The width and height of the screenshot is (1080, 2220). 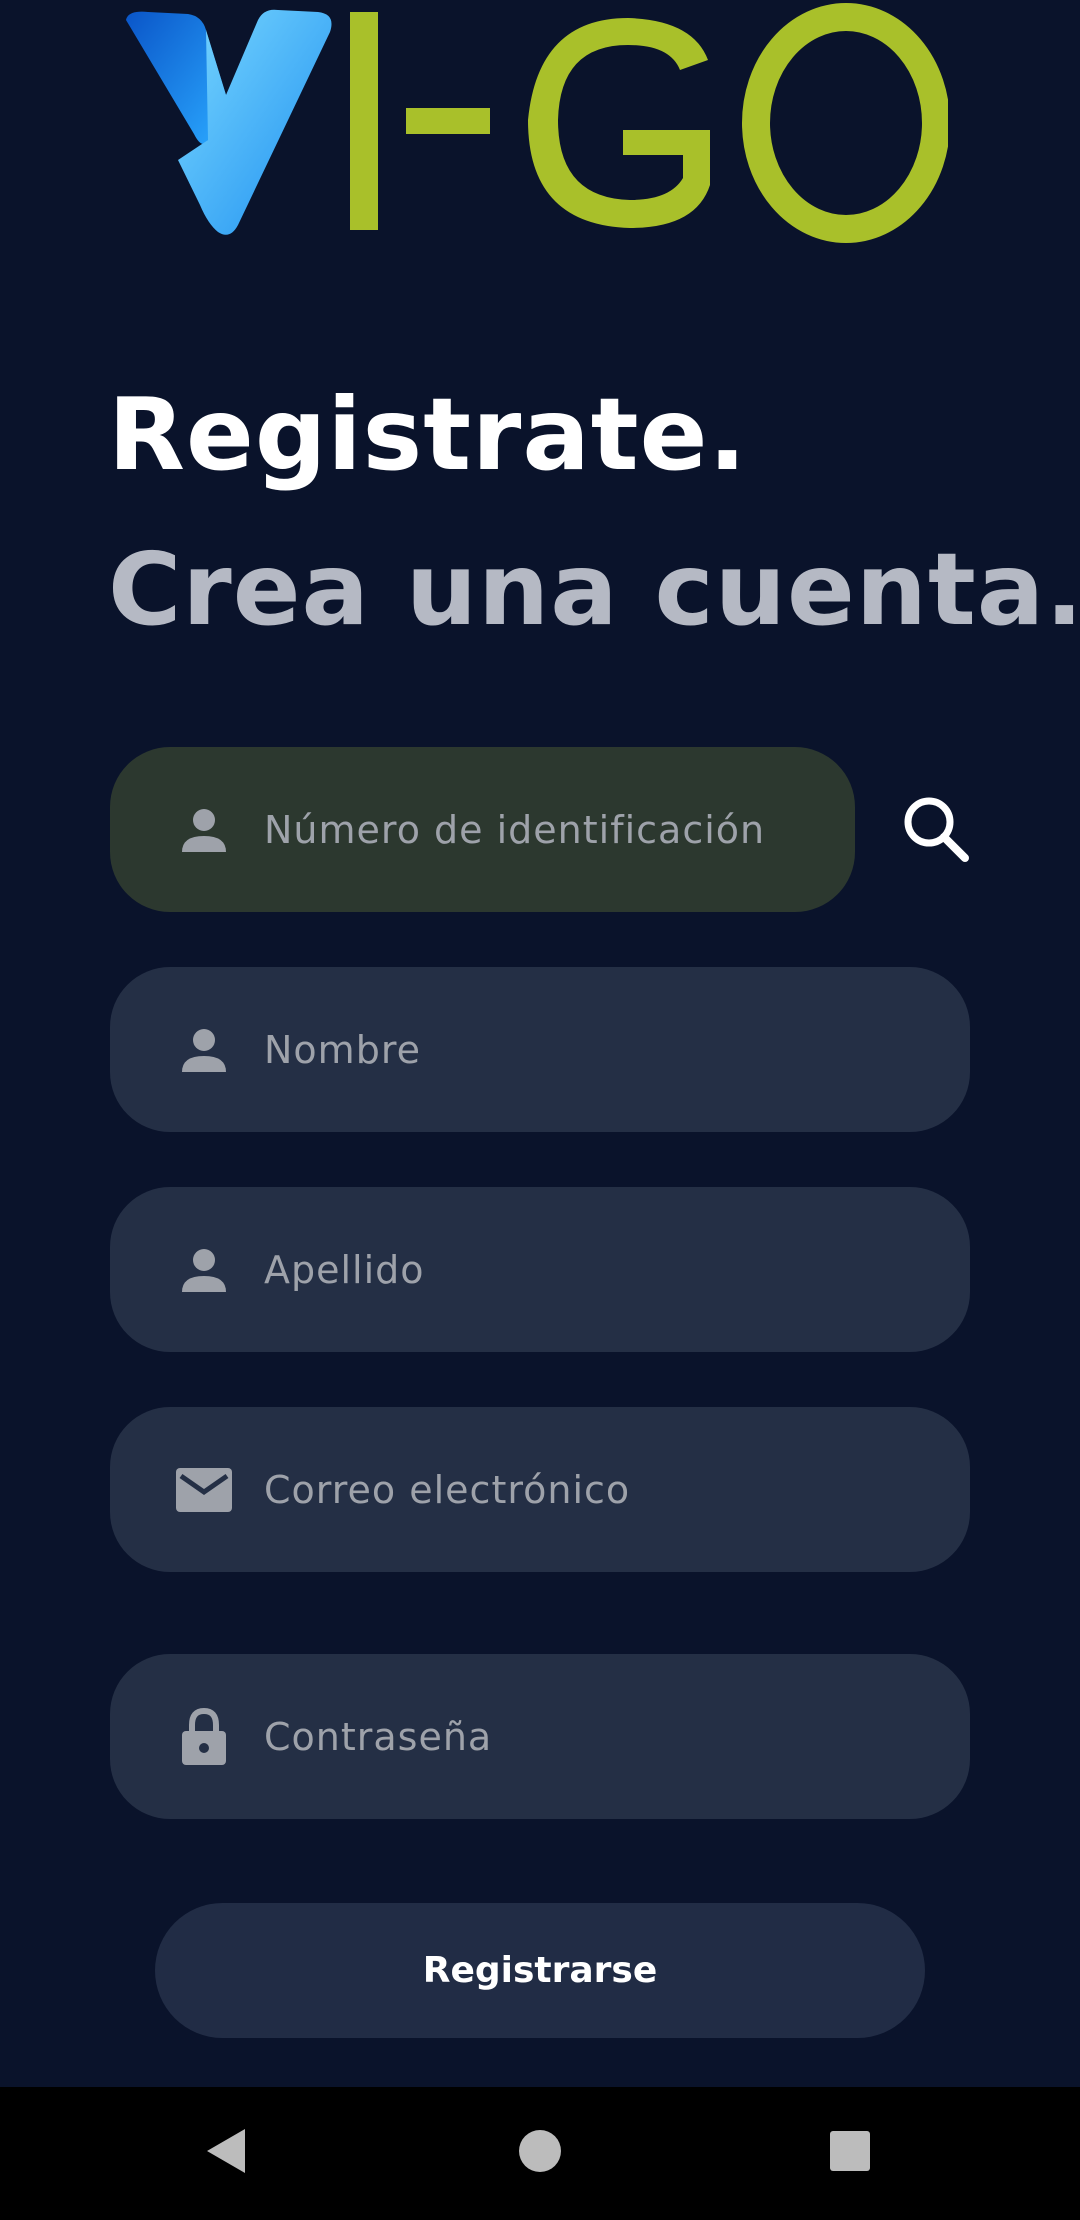 I want to click on password-placeholder: Contraseña, so click(x=378, y=1736).